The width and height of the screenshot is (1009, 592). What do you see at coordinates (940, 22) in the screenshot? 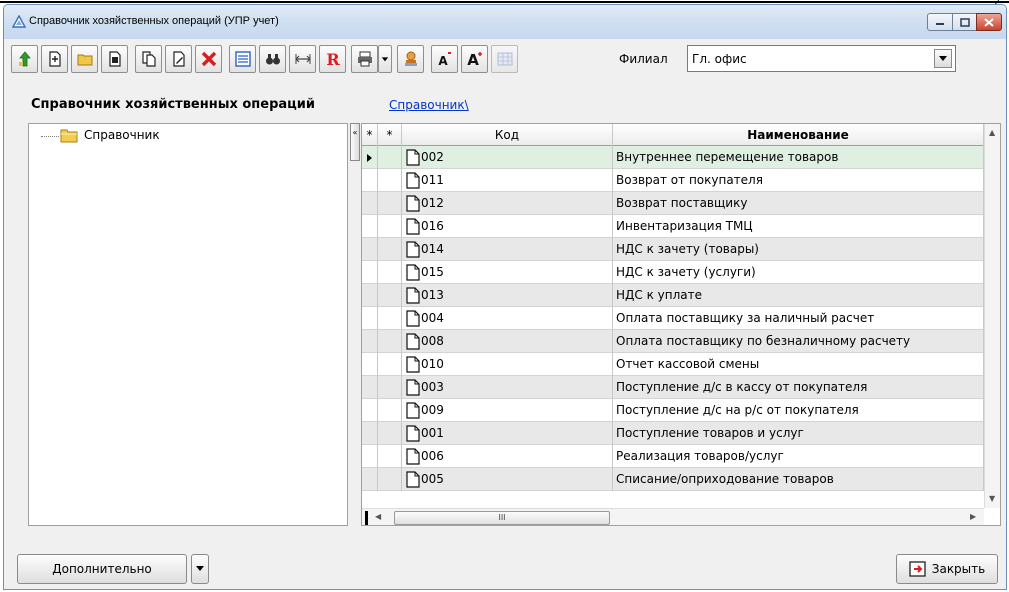
I see `minimize-button` at bounding box center [940, 22].